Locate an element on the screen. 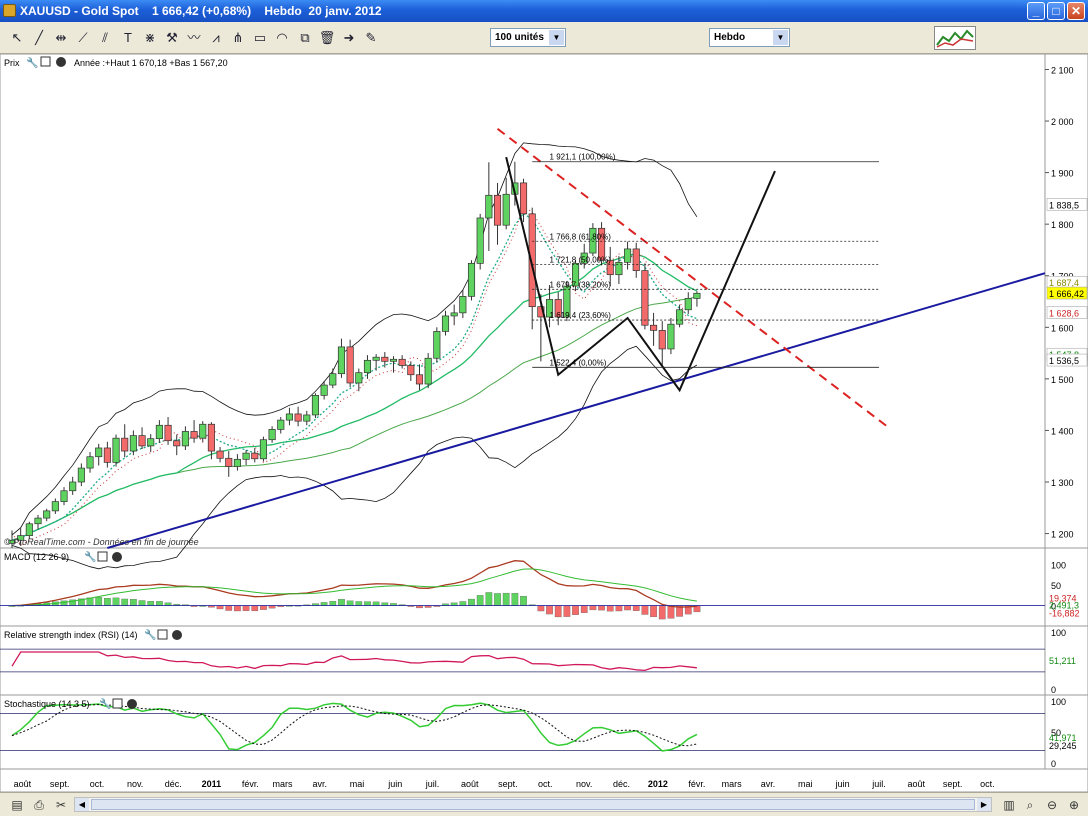 This screenshot has width=1088, height=816. copy-icon: ⧉ is located at coordinates (305, 38).